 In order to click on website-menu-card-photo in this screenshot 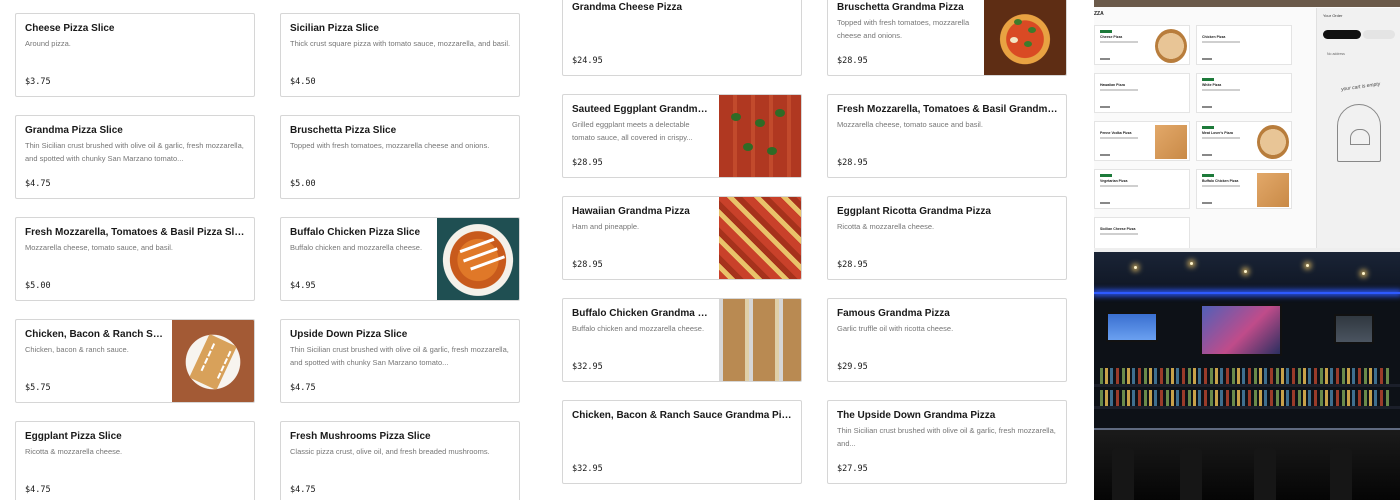, I will do `click(1273, 190)`.